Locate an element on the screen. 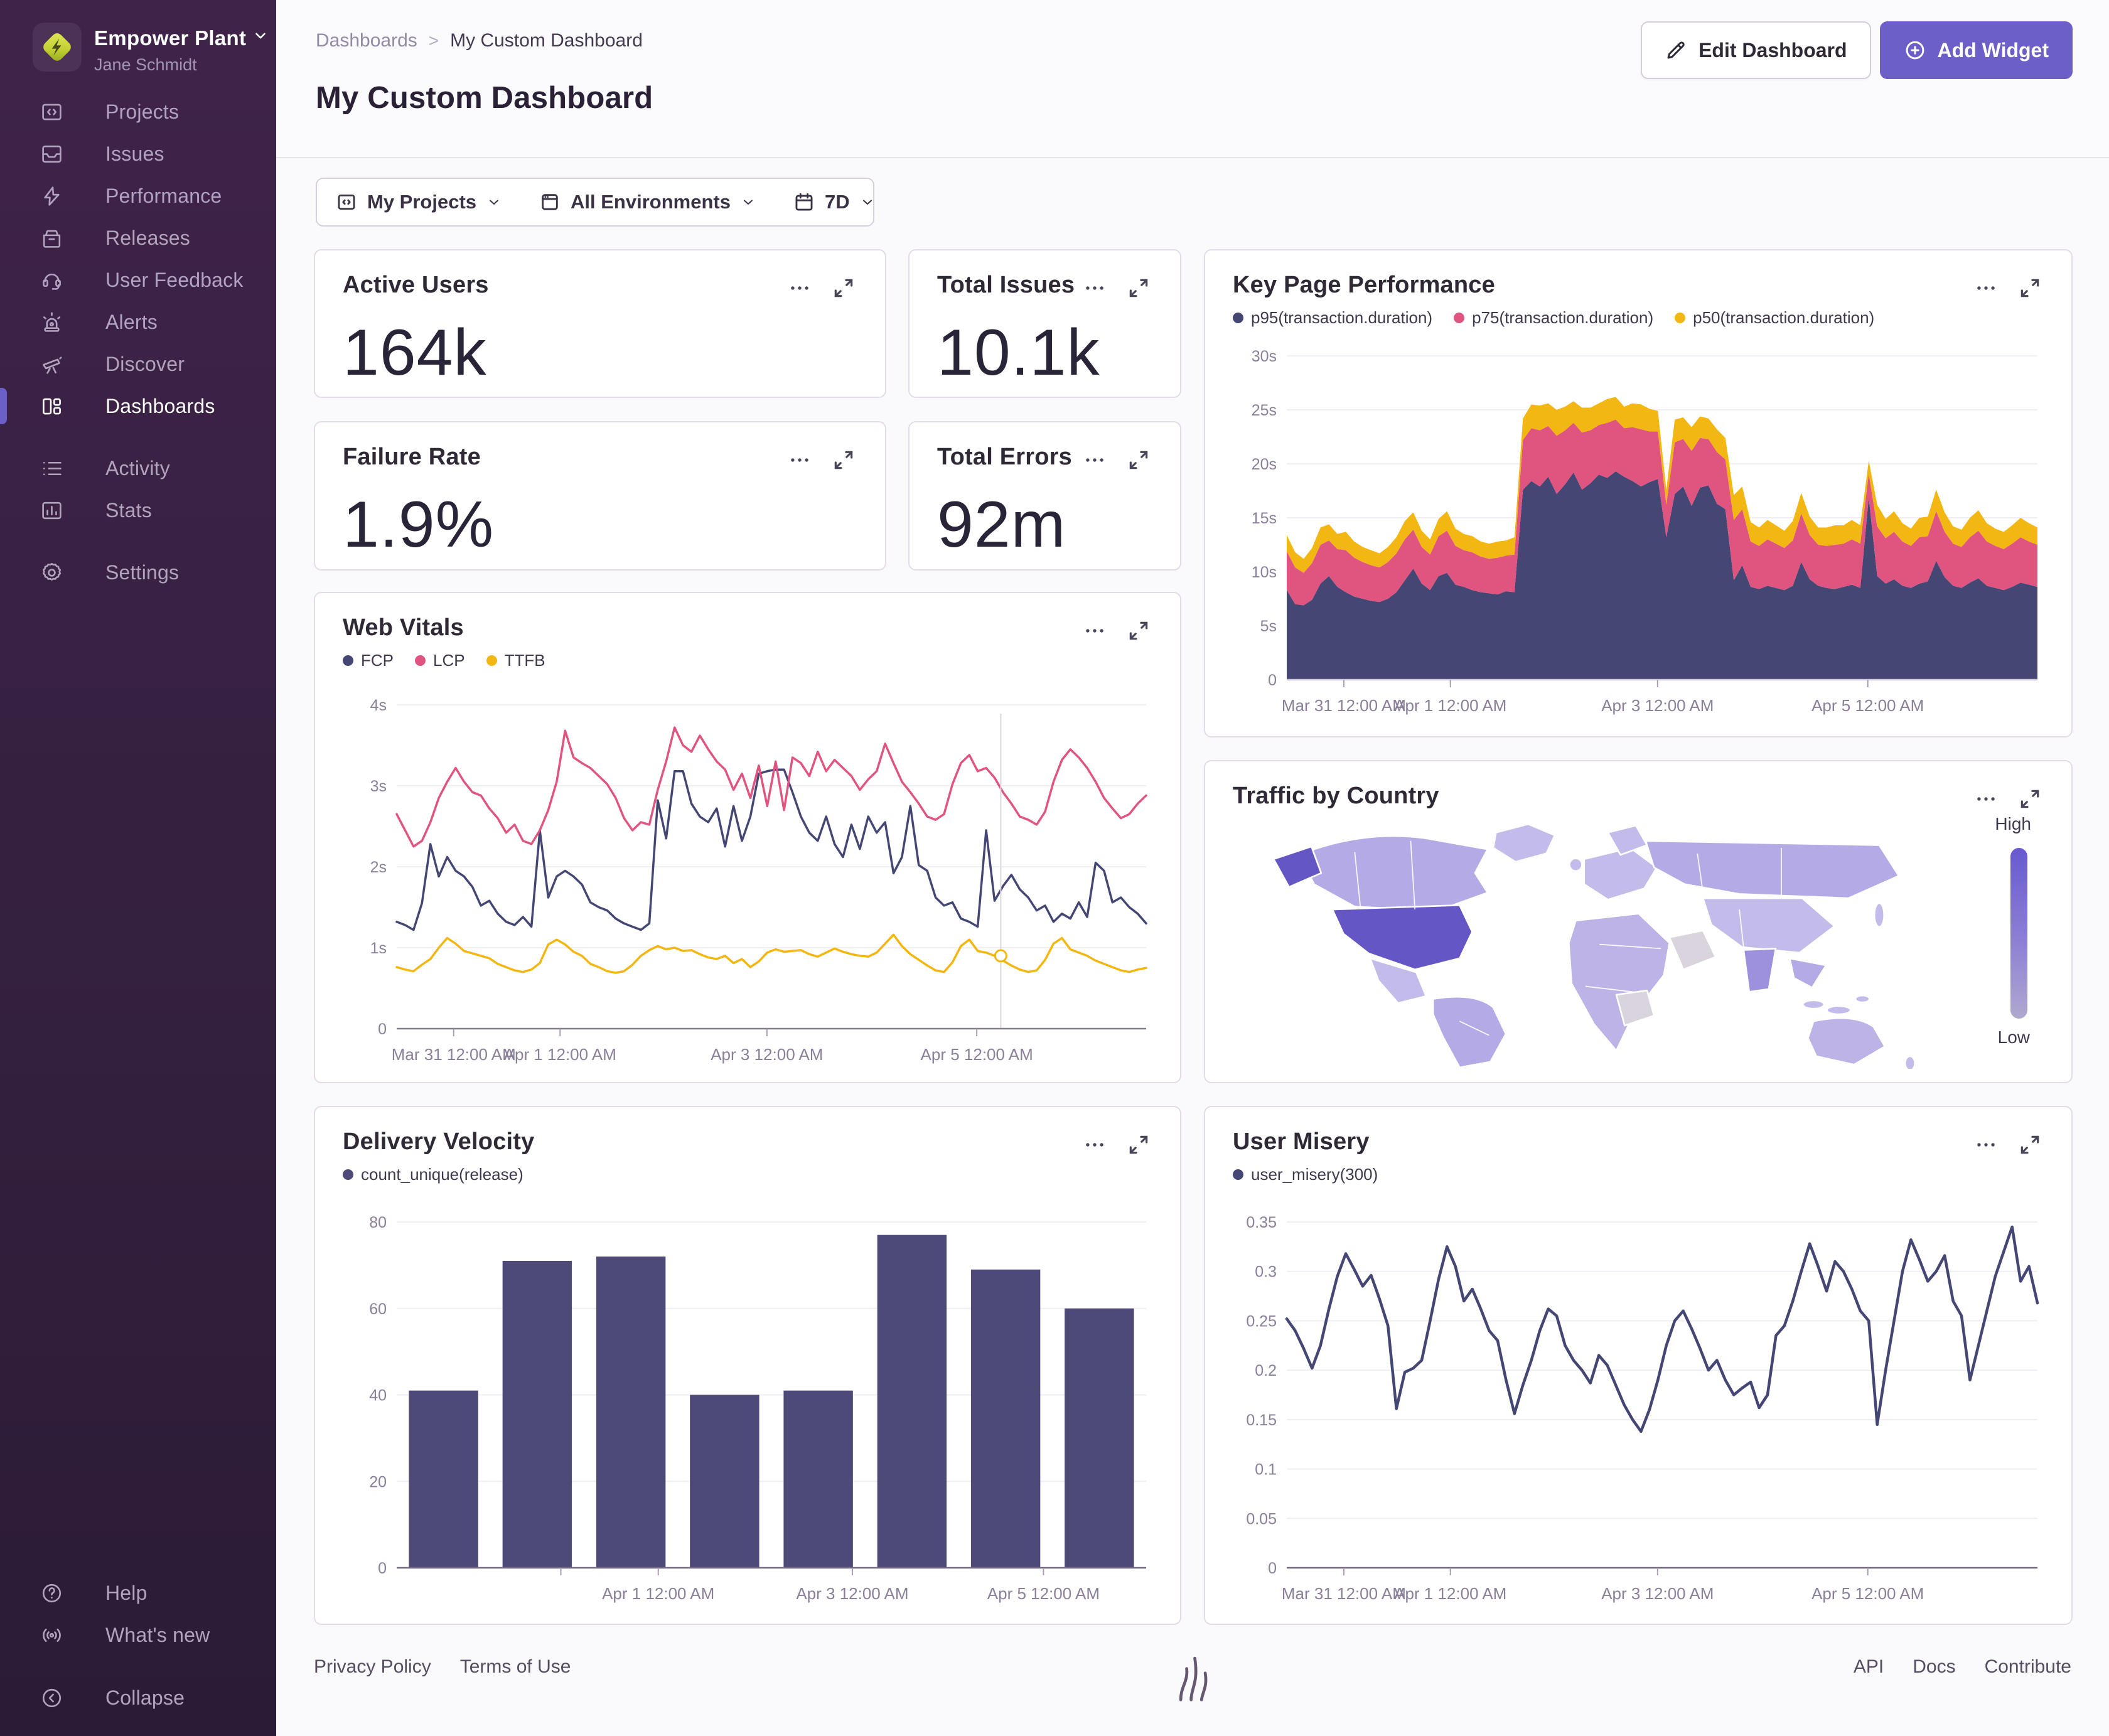  widget-total-issues: Total Issues 10.1k is located at coordinates (1044, 323).